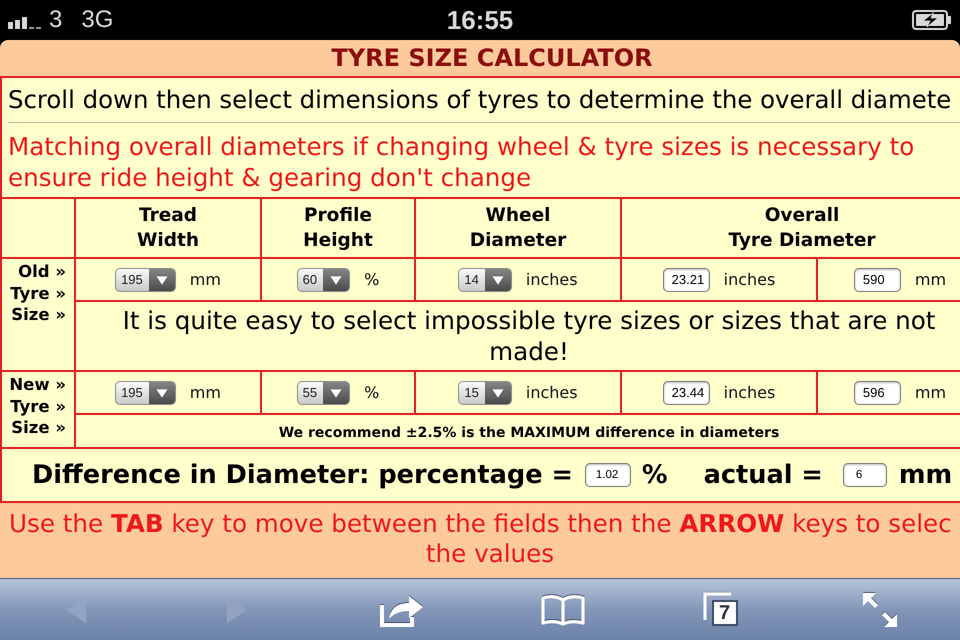 The image size is (960, 640). What do you see at coordinates (338, 228) in the screenshot?
I see `column-header: Profile Height` at bounding box center [338, 228].